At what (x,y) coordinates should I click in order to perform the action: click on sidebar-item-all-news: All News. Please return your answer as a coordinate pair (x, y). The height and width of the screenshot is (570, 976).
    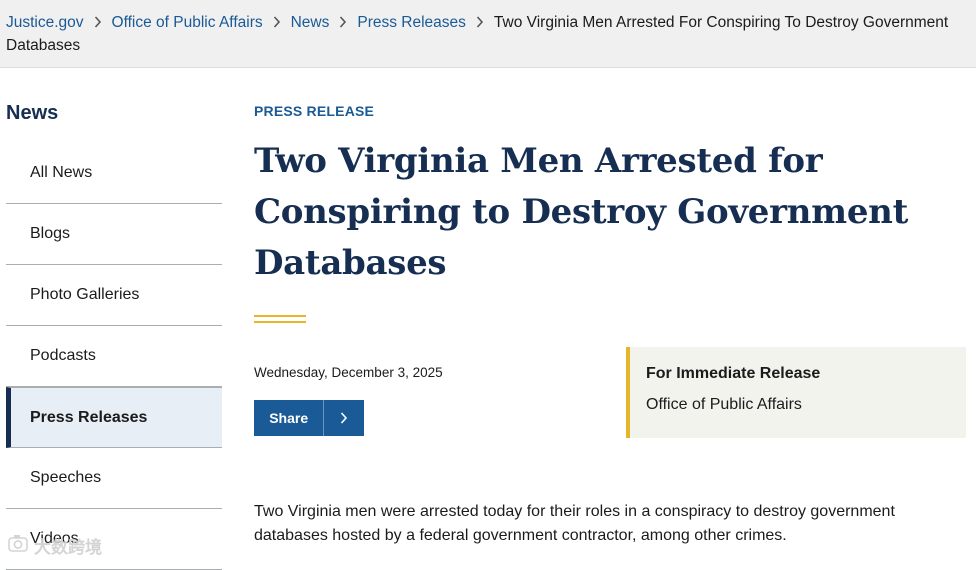
    Looking at the image, I should click on (114, 173).